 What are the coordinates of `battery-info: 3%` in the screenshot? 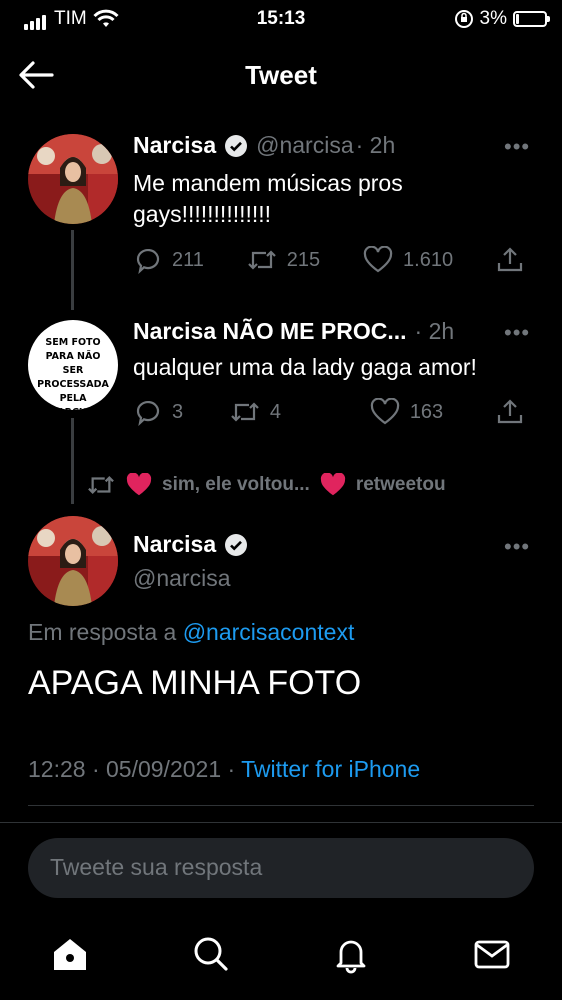 It's located at (502, 19).